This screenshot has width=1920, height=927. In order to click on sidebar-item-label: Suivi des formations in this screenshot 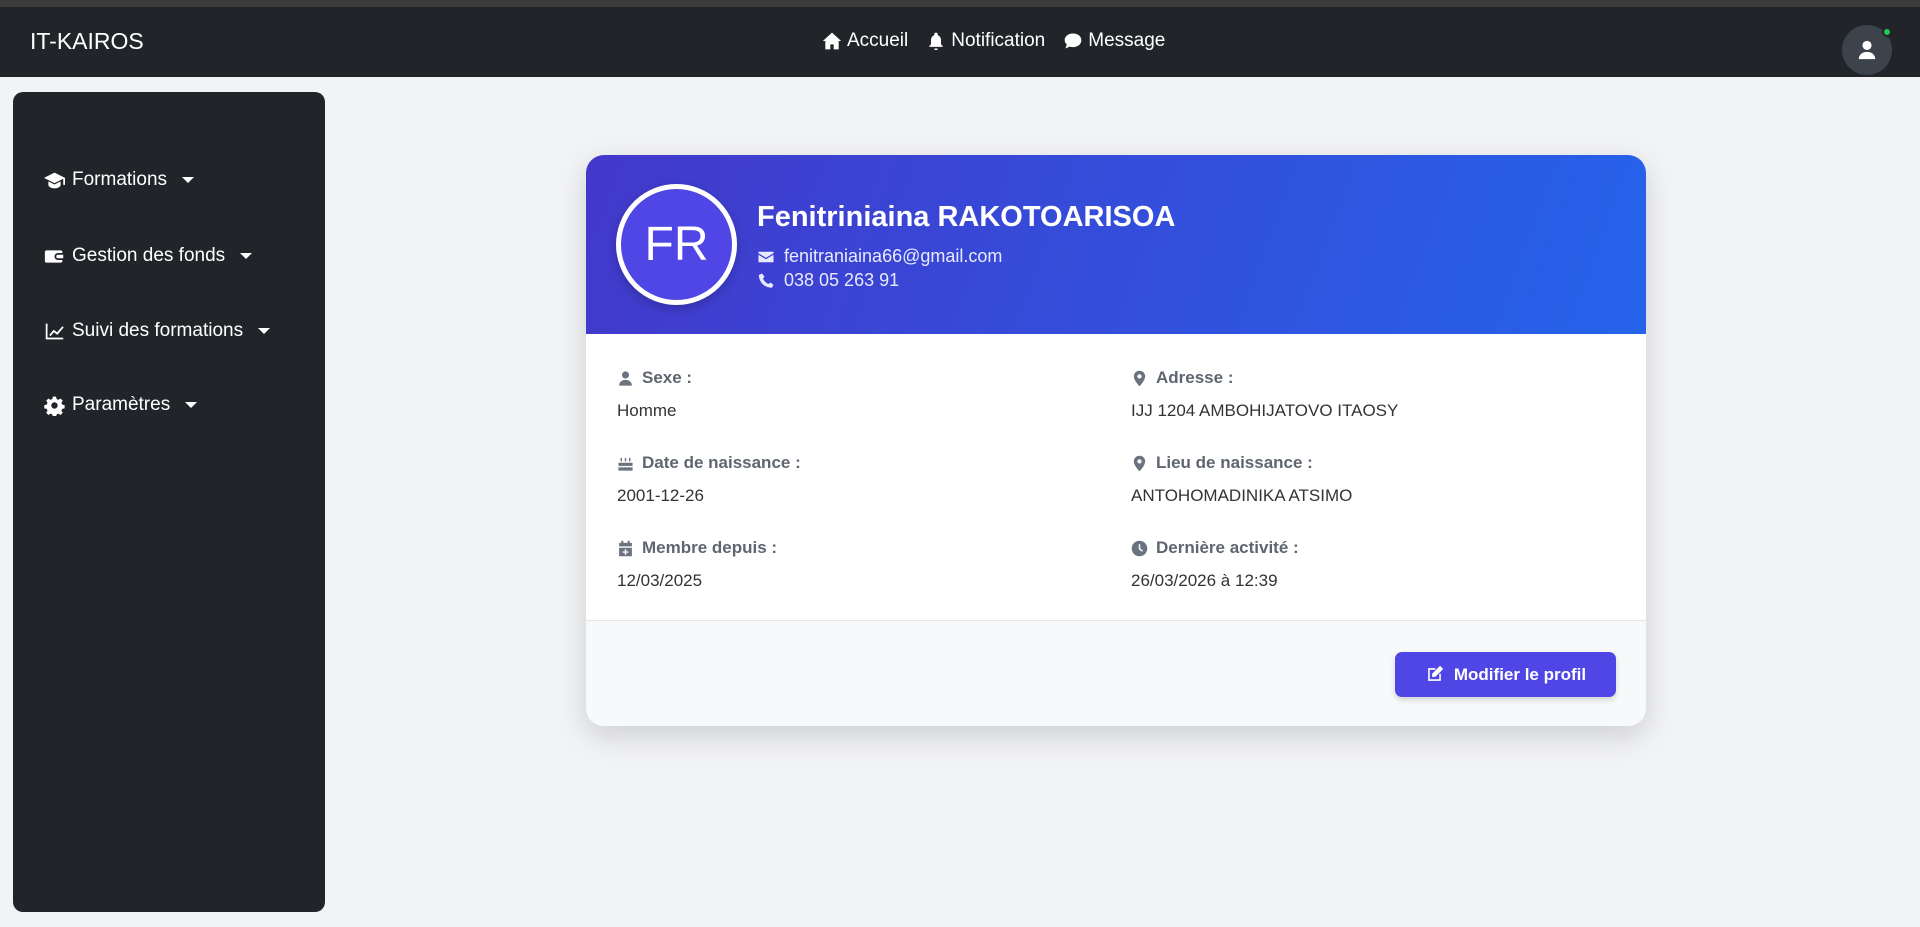, I will do `click(158, 330)`.